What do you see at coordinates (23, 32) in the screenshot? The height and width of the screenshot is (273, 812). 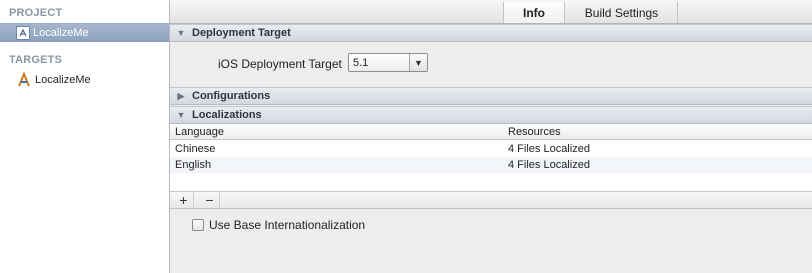 I see `project-file-icon` at bounding box center [23, 32].